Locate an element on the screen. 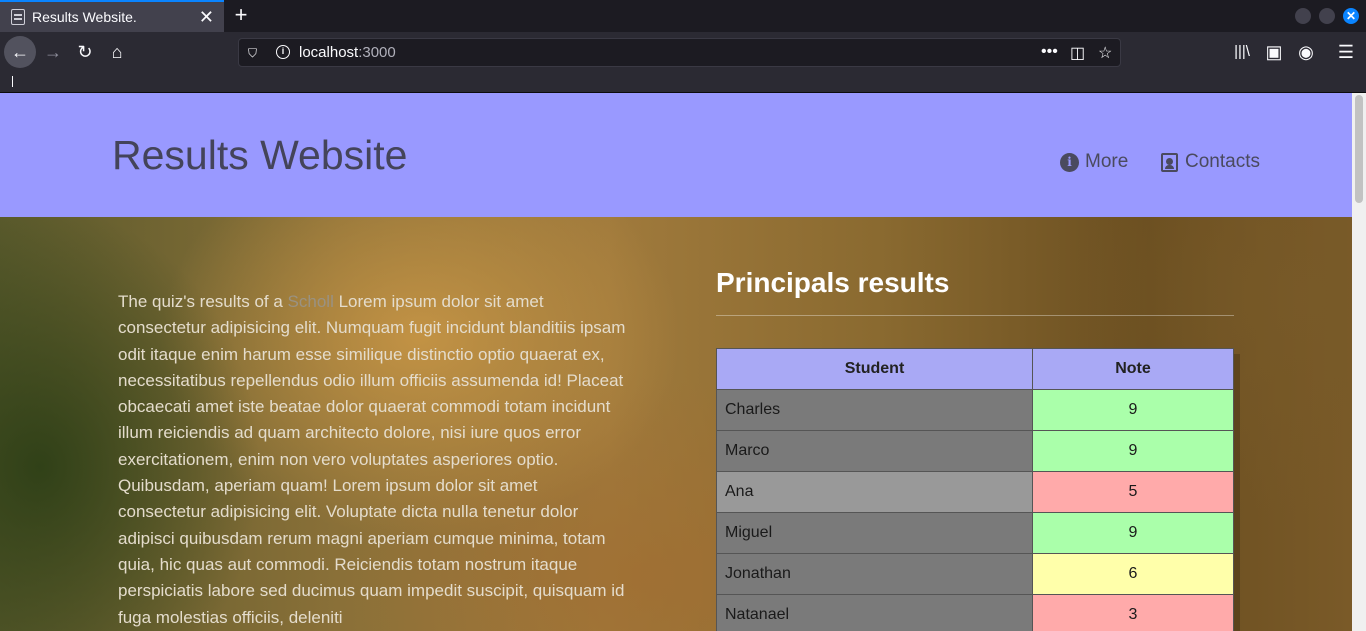 The height and width of the screenshot is (631, 1366). table-header-row: Student Note is located at coordinates (975, 369).